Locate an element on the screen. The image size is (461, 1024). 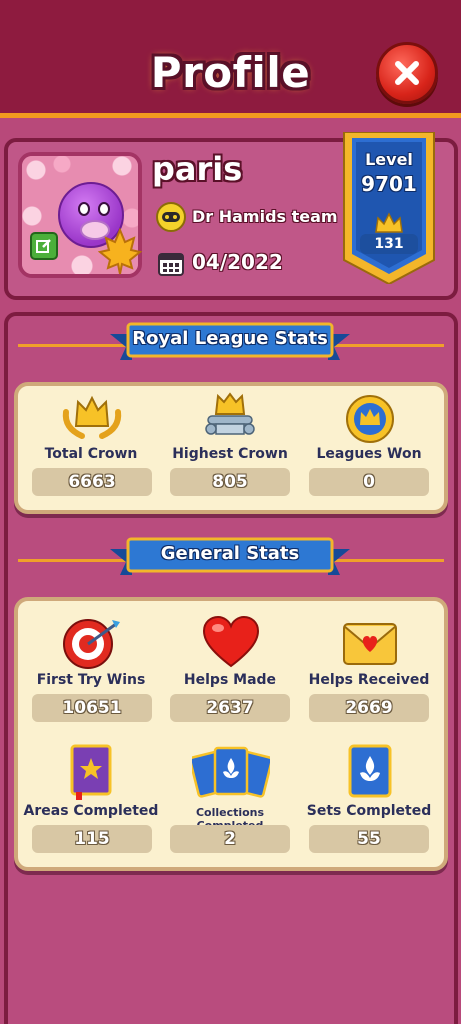
pedestal-crown-icon is located at coordinates (230, 413).